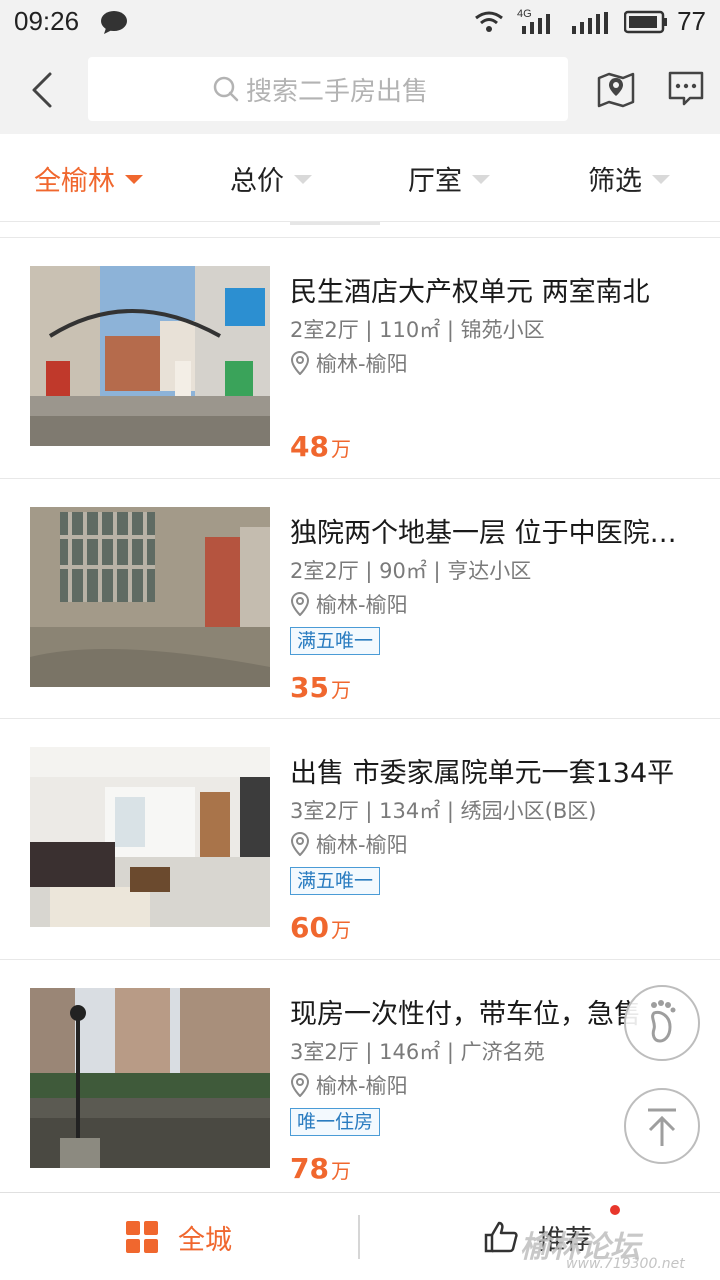  I want to click on thumbs-up-icon, so click(501, 1237).